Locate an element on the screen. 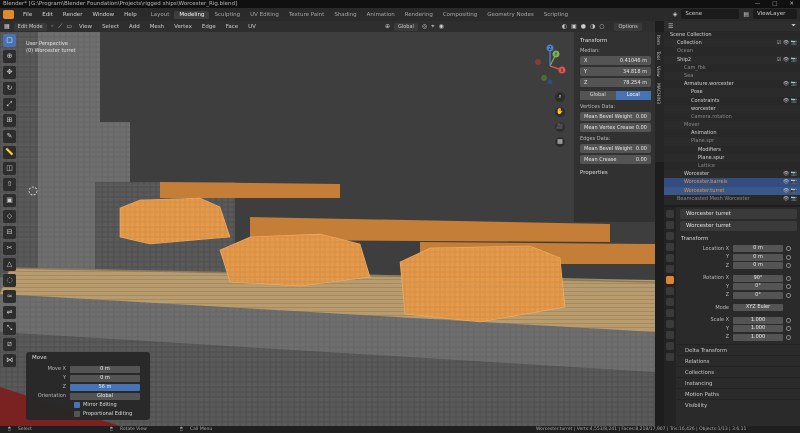 The width and height of the screenshot is (800, 433). shrink-icon: ⤡ is located at coordinates (9, 328).